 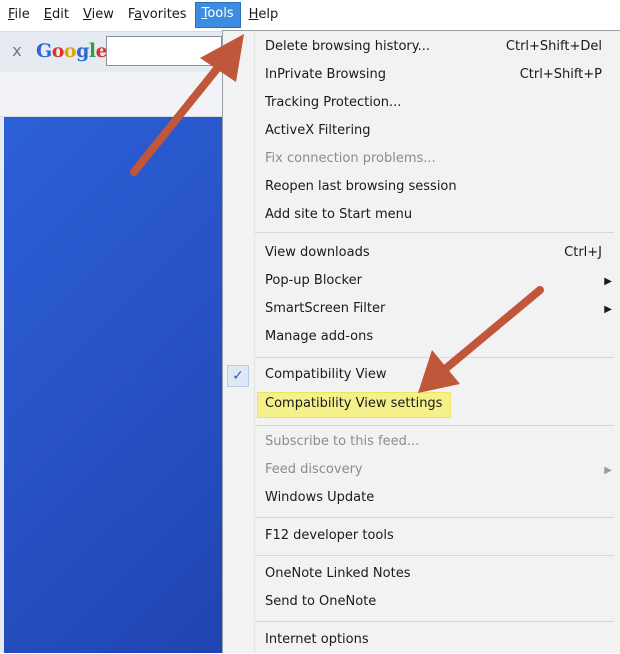 What do you see at coordinates (92, 51) in the screenshot?
I see `logo-letter: l` at bounding box center [92, 51].